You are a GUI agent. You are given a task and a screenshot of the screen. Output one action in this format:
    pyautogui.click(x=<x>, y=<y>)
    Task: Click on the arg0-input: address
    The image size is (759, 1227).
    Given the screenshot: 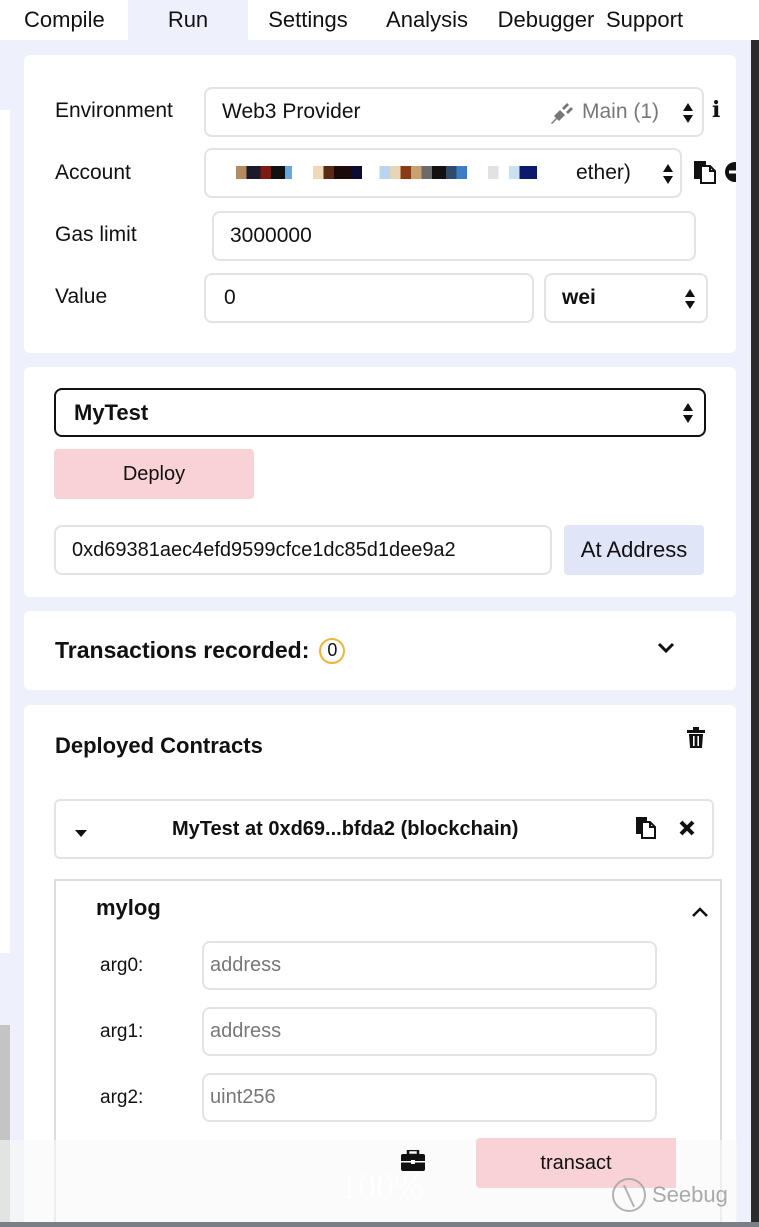 What is the action you would take?
    pyautogui.click(x=429, y=965)
    